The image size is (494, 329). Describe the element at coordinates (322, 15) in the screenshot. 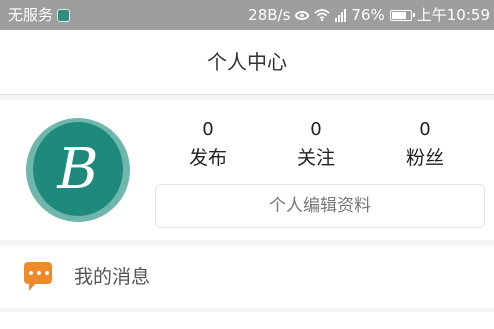

I see `wifi-icon` at that location.